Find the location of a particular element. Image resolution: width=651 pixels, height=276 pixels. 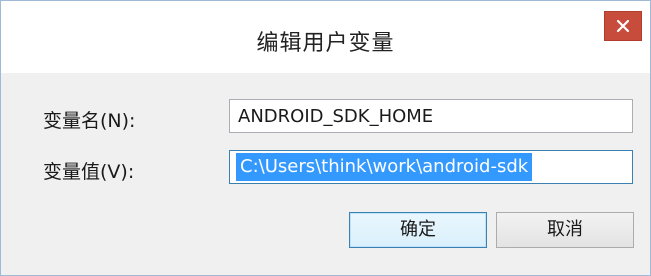

ok-button: 确定 is located at coordinates (418, 230).